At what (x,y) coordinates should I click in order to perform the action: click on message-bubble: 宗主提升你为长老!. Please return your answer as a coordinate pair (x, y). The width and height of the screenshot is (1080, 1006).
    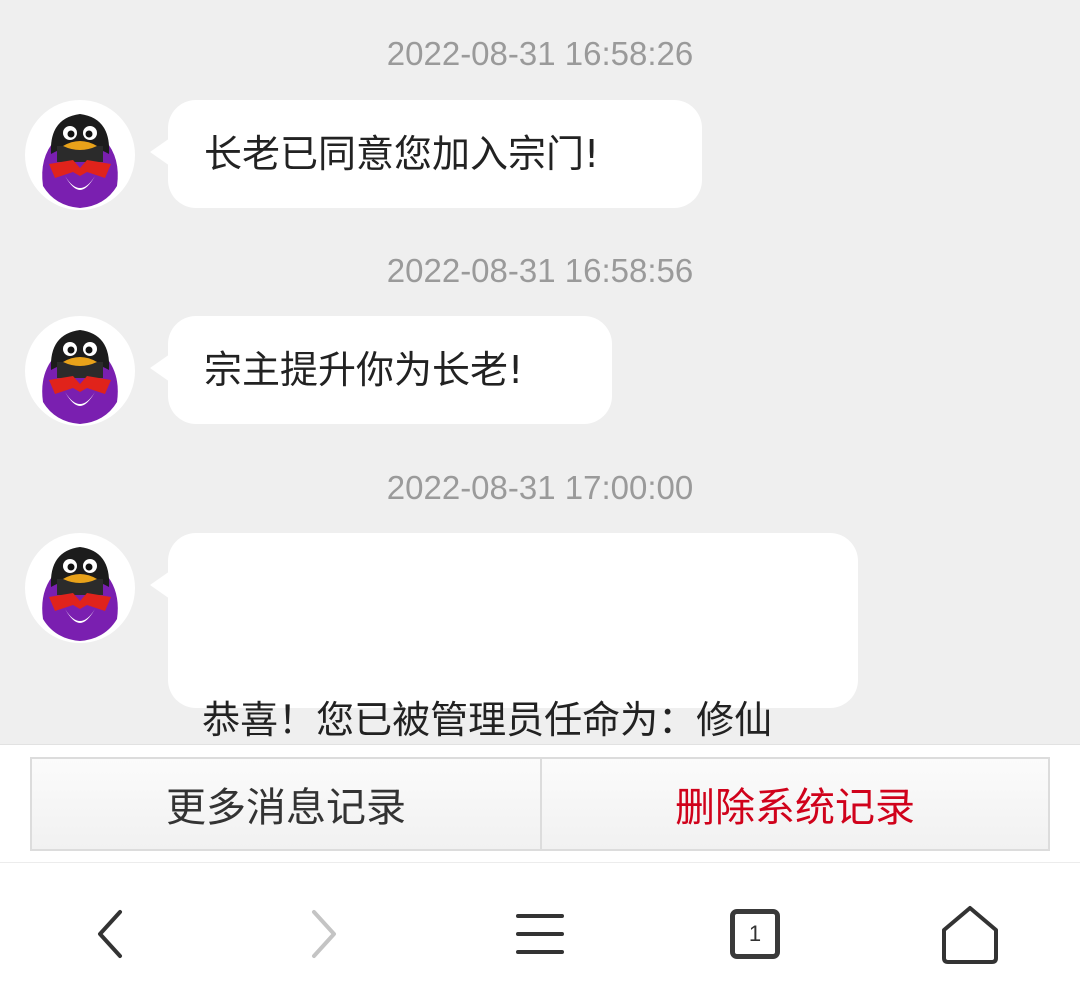
    Looking at the image, I should click on (381, 370).